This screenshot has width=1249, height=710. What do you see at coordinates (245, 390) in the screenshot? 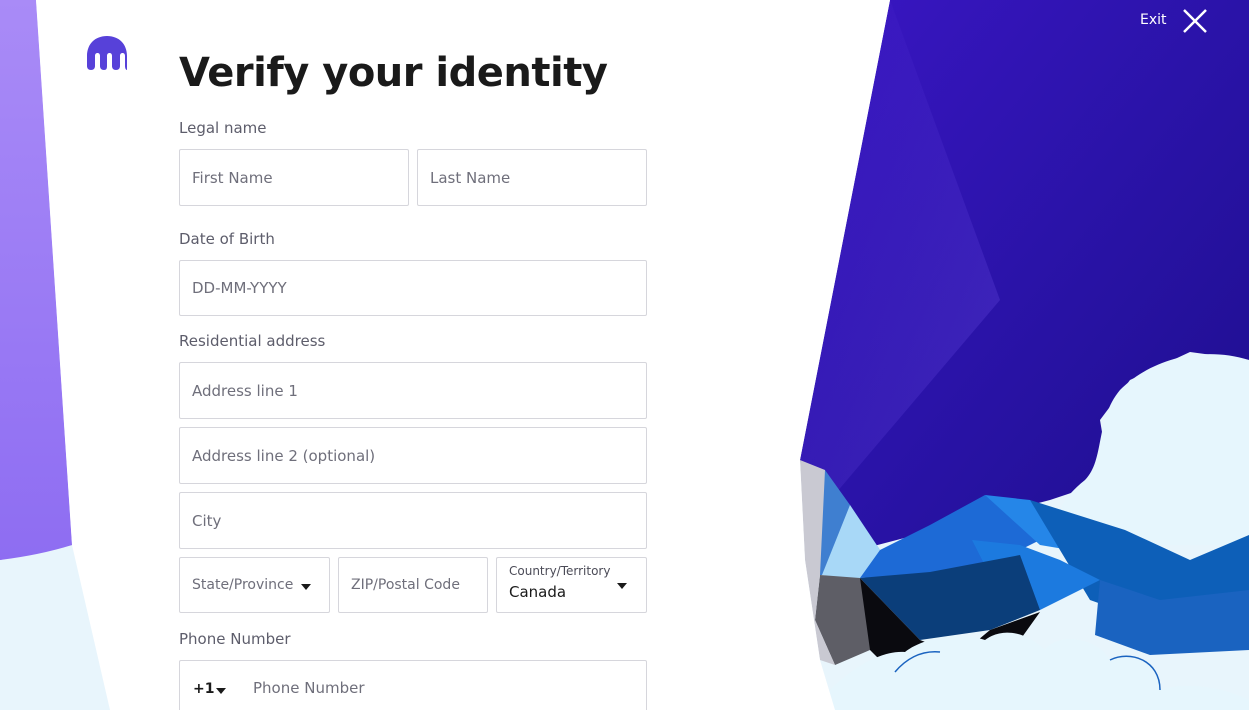
I see `address-line1-placeholder: Address line 1` at bounding box center [245, 390].